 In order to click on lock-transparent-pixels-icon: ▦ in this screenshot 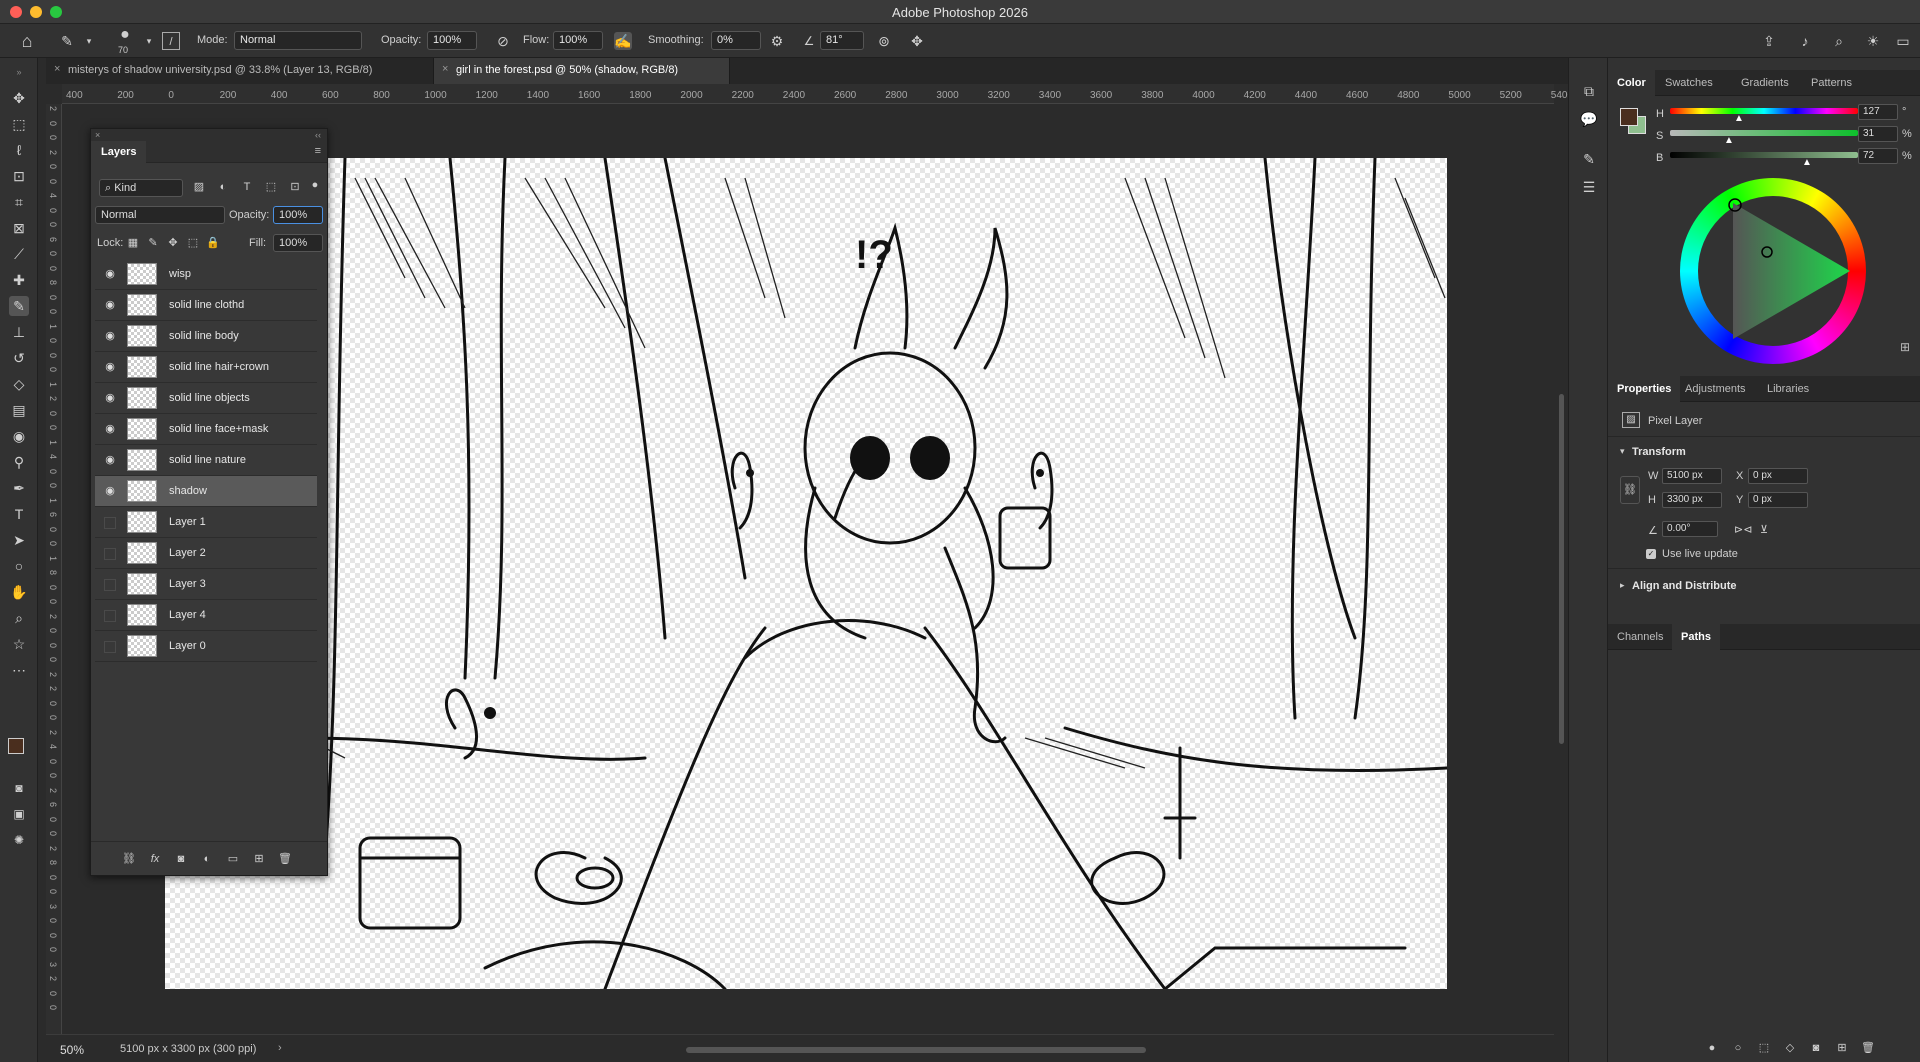, I will do `click(133, 243)`.